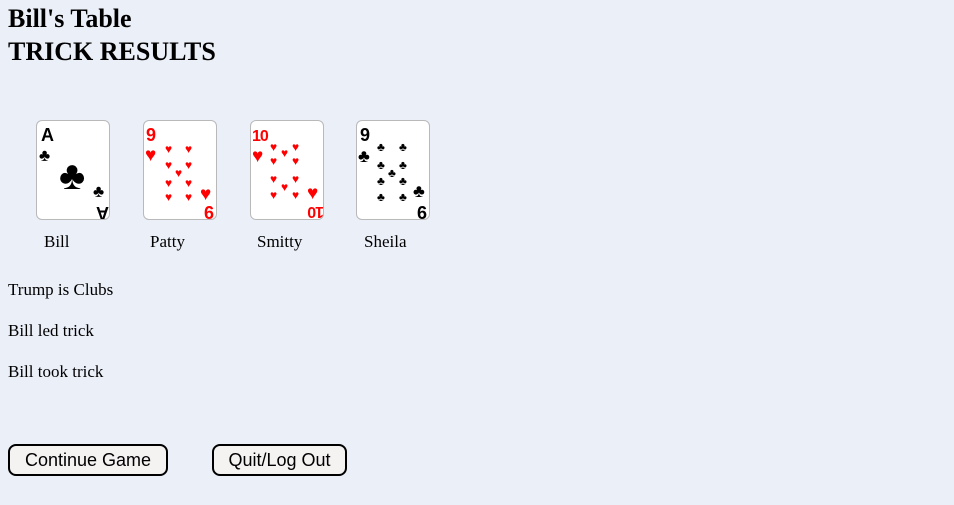  What do you see at coordinates (112, 51) in the screenshot?
I see `page-title: TRICK RESULTS` at bounding box center [112, 51].